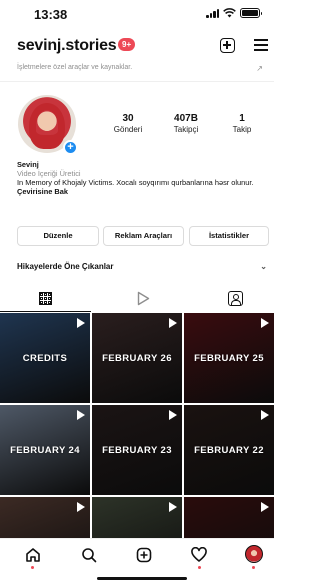 This screenshot has height=586, width=320. Describe the element at coordinates (242, 118) in the screenshot. I see `following-count: 1` at that location.